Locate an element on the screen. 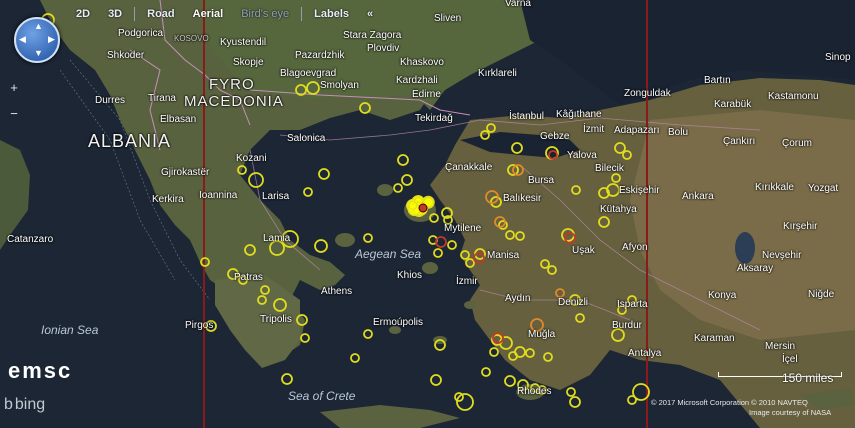 The image size is (855, 428). city-label-bilecik: Bilecik is located at coordinates (609, 168).